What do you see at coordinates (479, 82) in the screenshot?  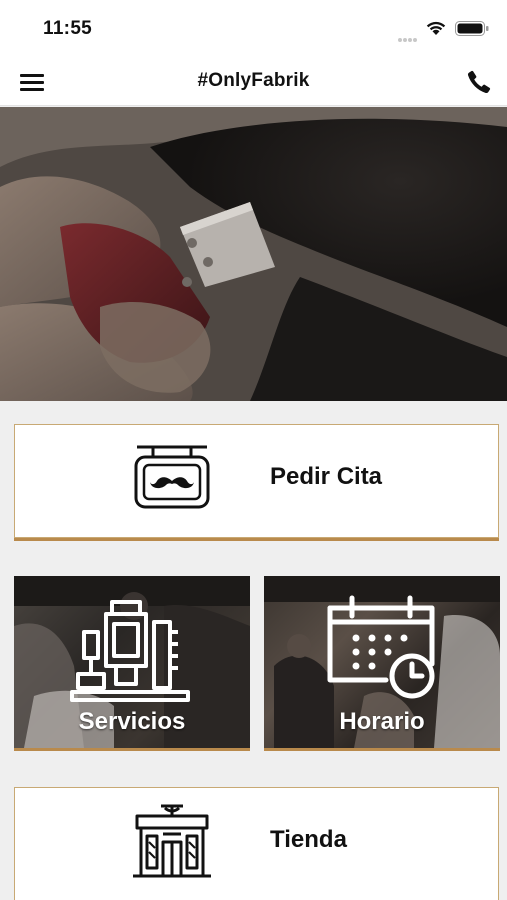 I see `phone-icon` at bounding box center [479, 82].